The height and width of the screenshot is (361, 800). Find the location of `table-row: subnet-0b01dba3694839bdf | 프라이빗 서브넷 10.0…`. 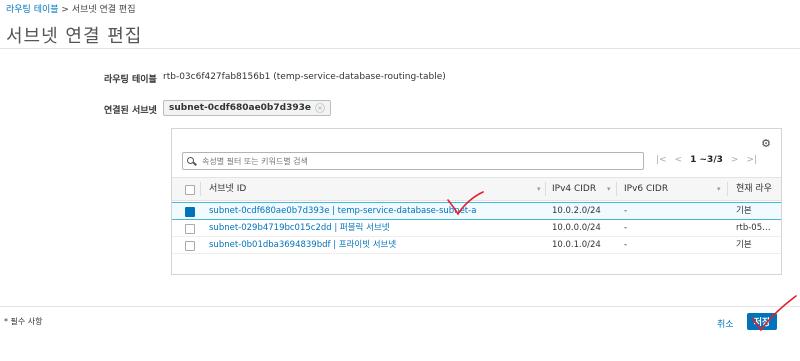

table-row: subnet-0b01dba3694839bdf | 프라이빗 서브넷 10.0… is located at coordinates (476, 245).